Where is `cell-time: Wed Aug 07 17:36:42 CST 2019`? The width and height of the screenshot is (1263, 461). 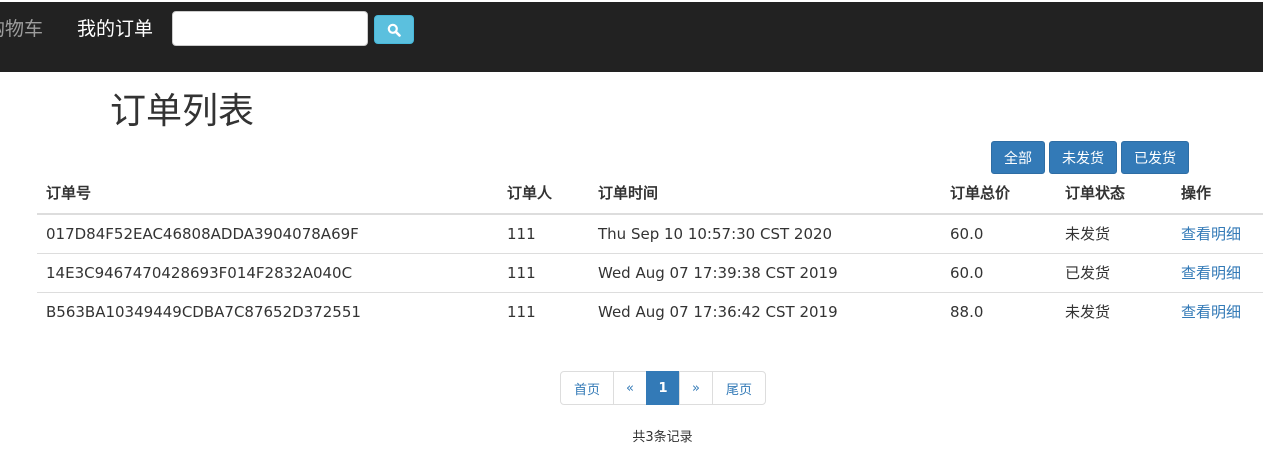
cell-time: Wed Aug 07 17:36:42 CST 2019 is located at coordinates (718, 312).